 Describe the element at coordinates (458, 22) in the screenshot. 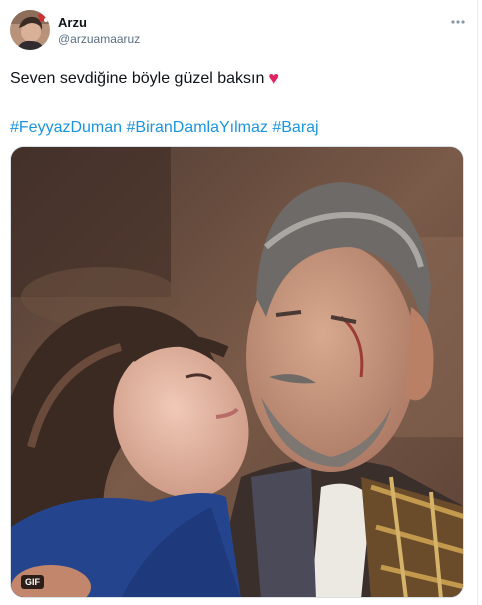

I see `more-horizontal-icon` at that location.